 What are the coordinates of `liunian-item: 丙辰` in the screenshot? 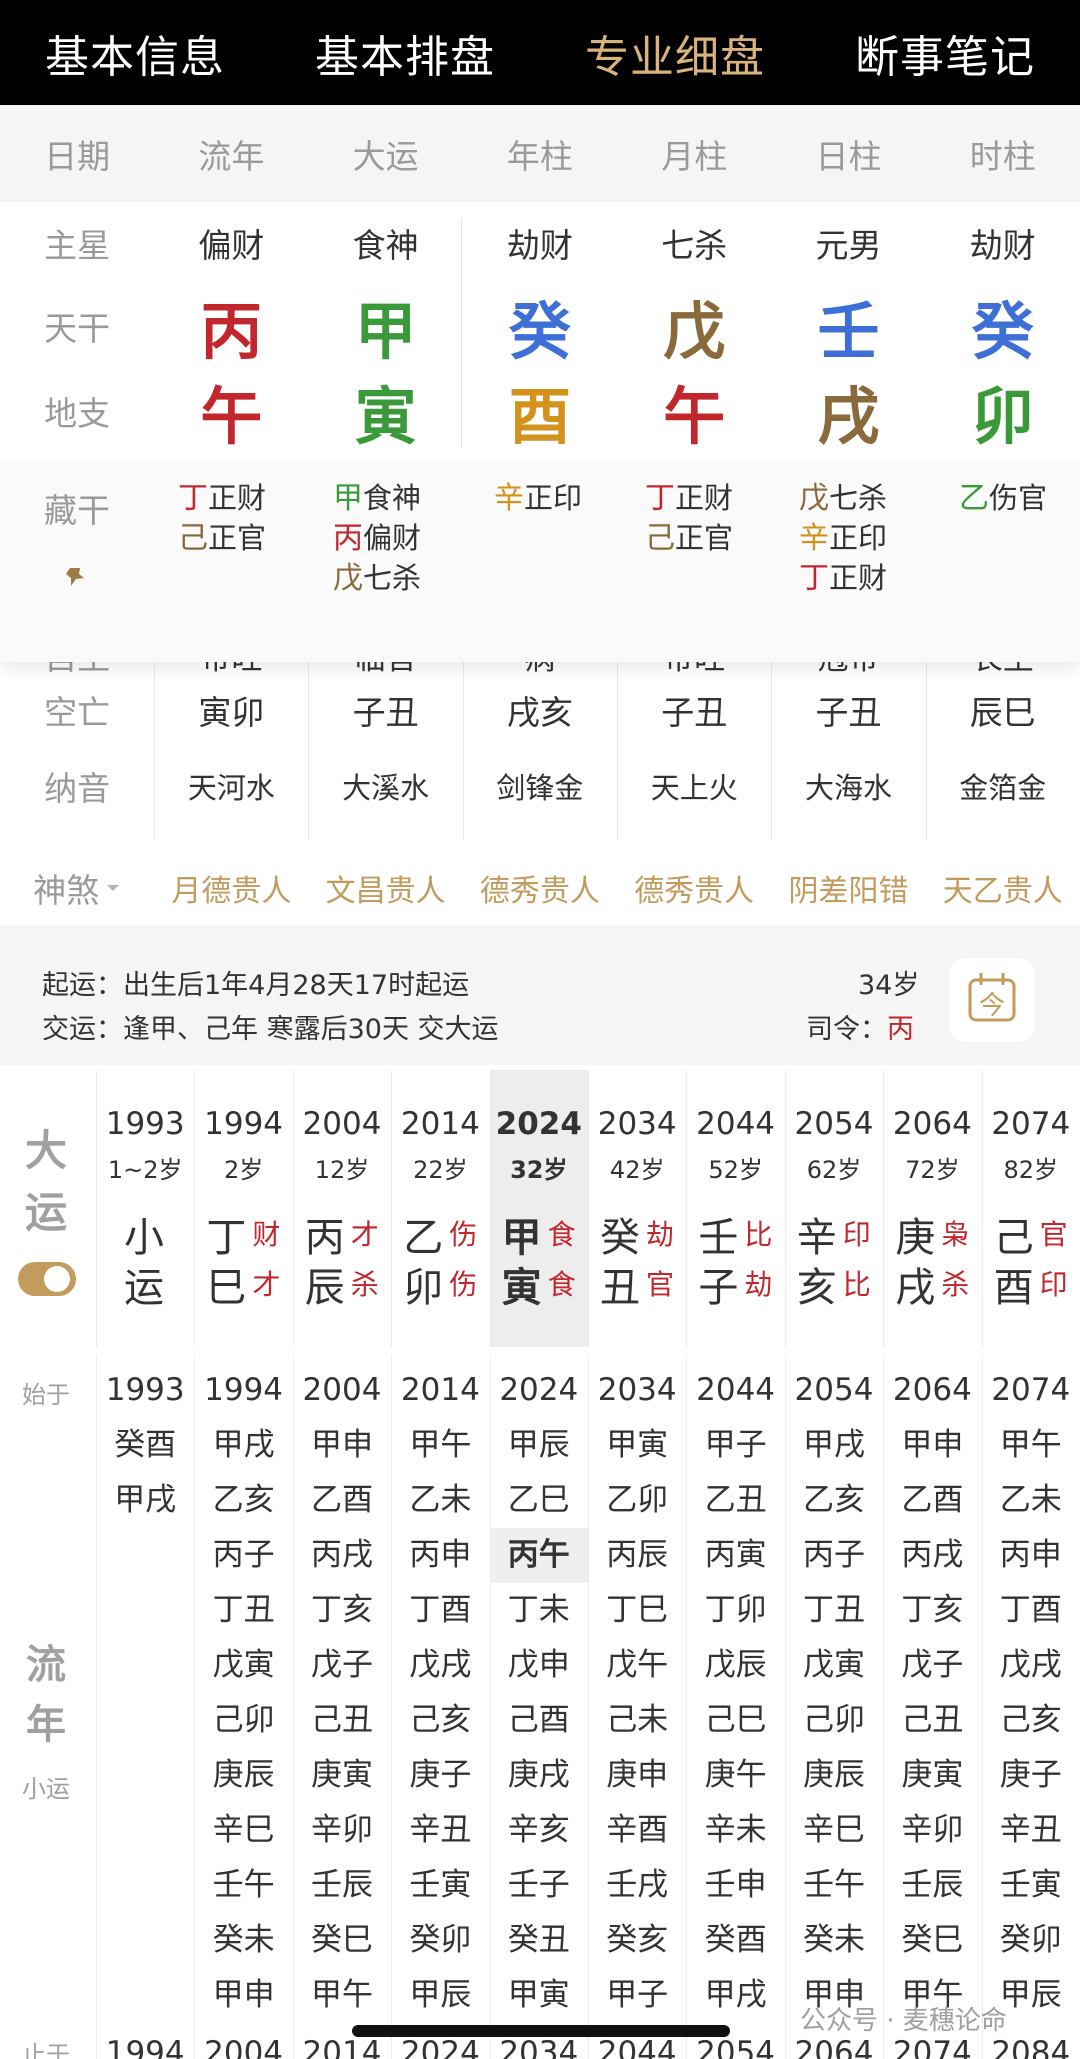 It's located at (637, 1555).